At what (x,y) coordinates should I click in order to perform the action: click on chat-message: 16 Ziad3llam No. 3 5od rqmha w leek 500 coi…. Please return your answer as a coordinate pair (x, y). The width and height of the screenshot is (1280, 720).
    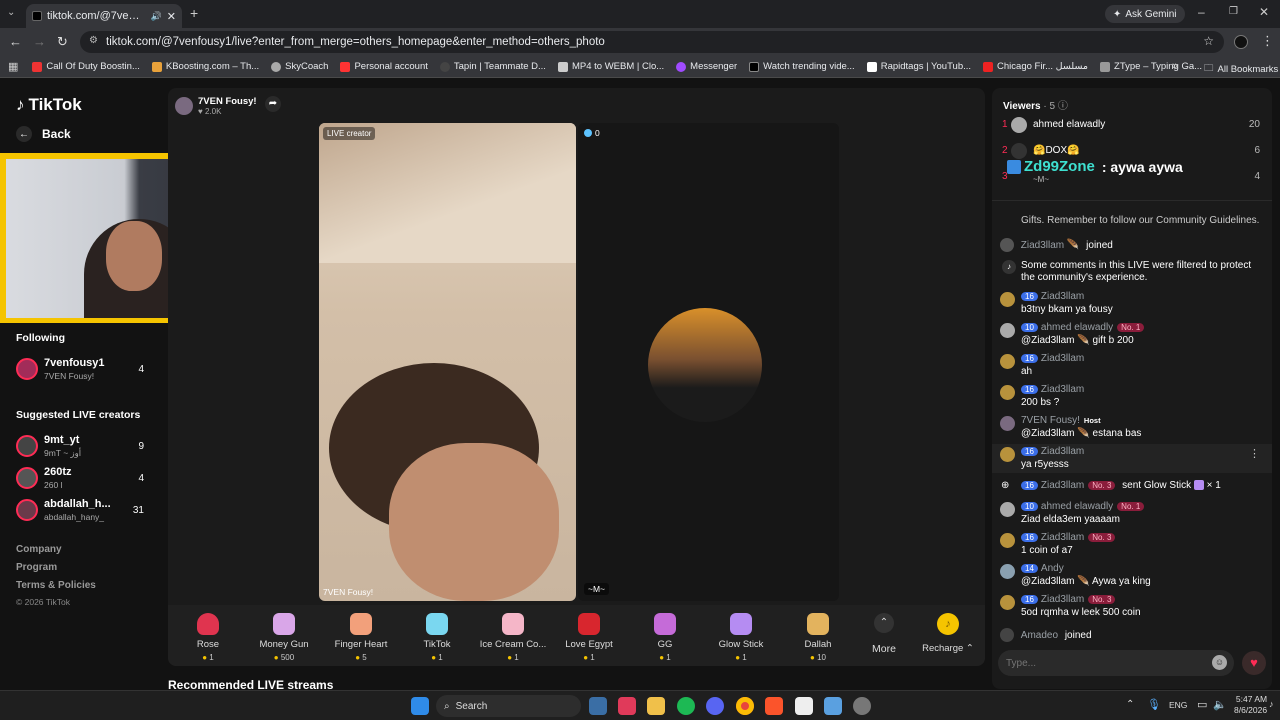
    Looking at the image, I should click on (1131, 606).